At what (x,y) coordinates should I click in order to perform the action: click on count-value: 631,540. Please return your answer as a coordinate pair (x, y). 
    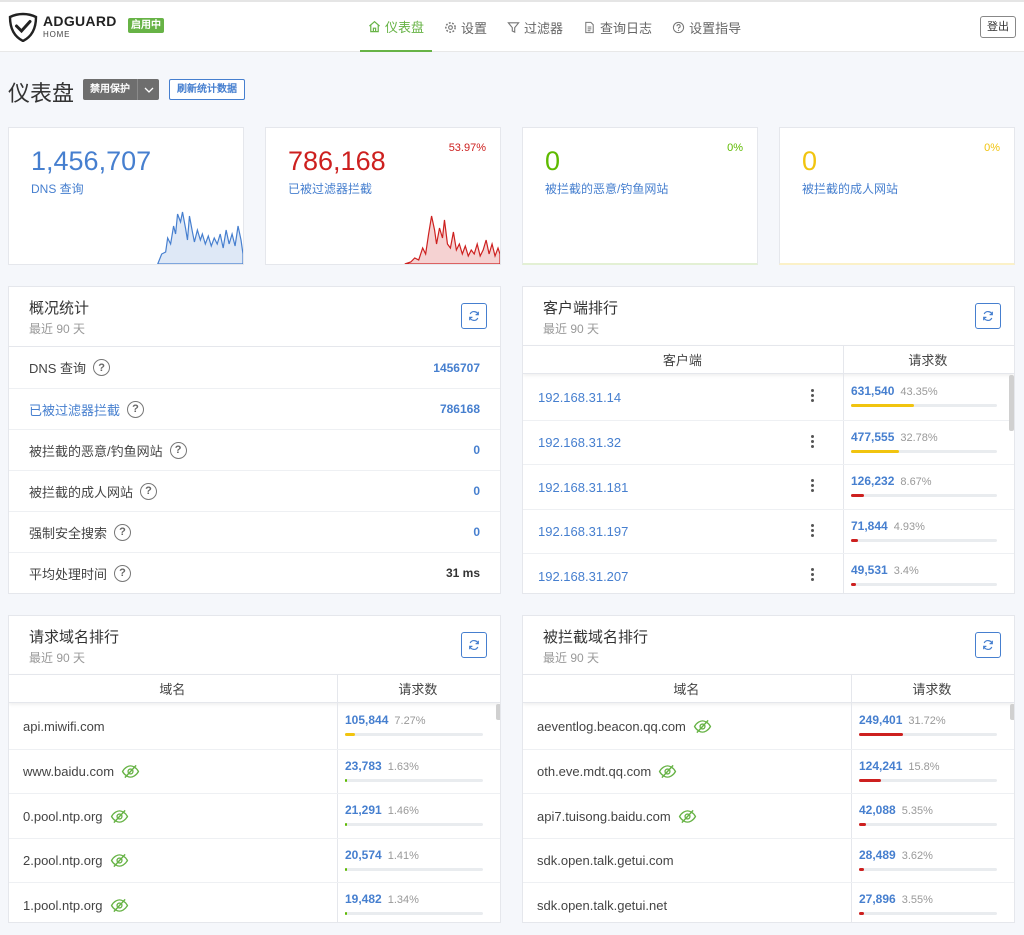
    Looking at the image, I should click on (872, 391).